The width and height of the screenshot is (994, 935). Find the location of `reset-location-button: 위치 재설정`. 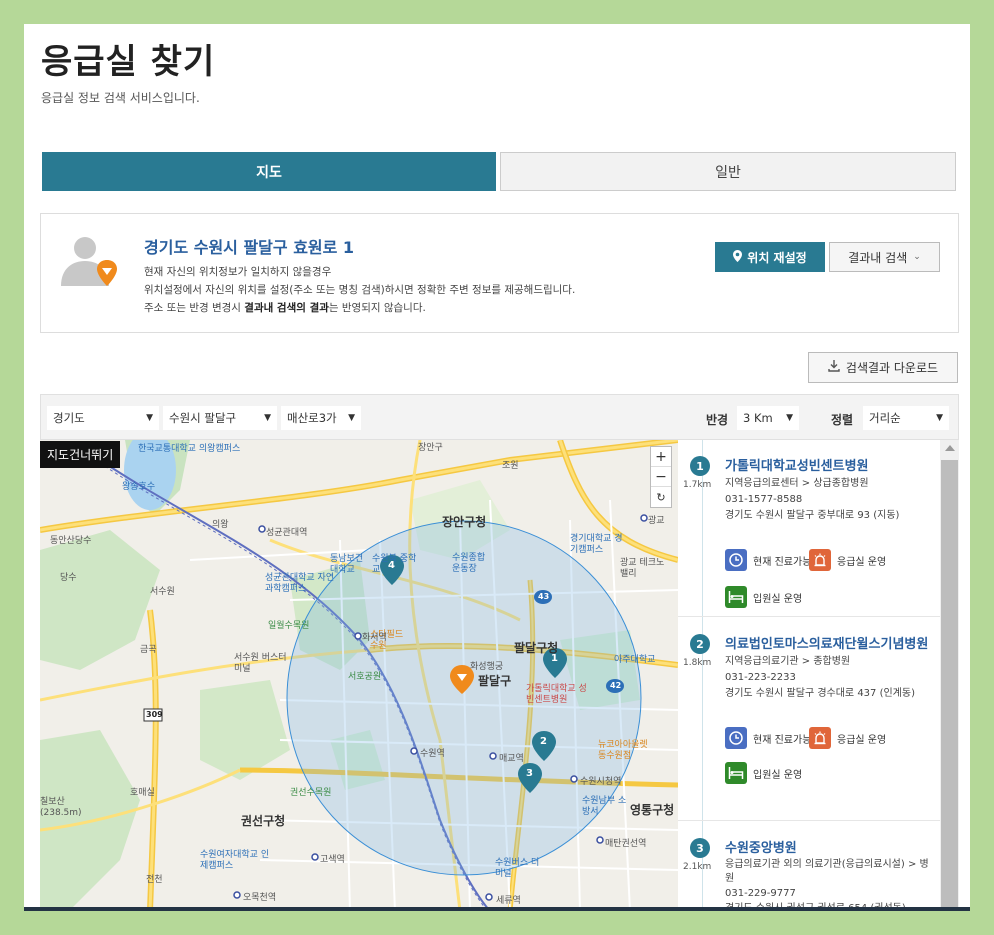

reset-location-button: 위치 재설정 is located at coordinates (770, 257).